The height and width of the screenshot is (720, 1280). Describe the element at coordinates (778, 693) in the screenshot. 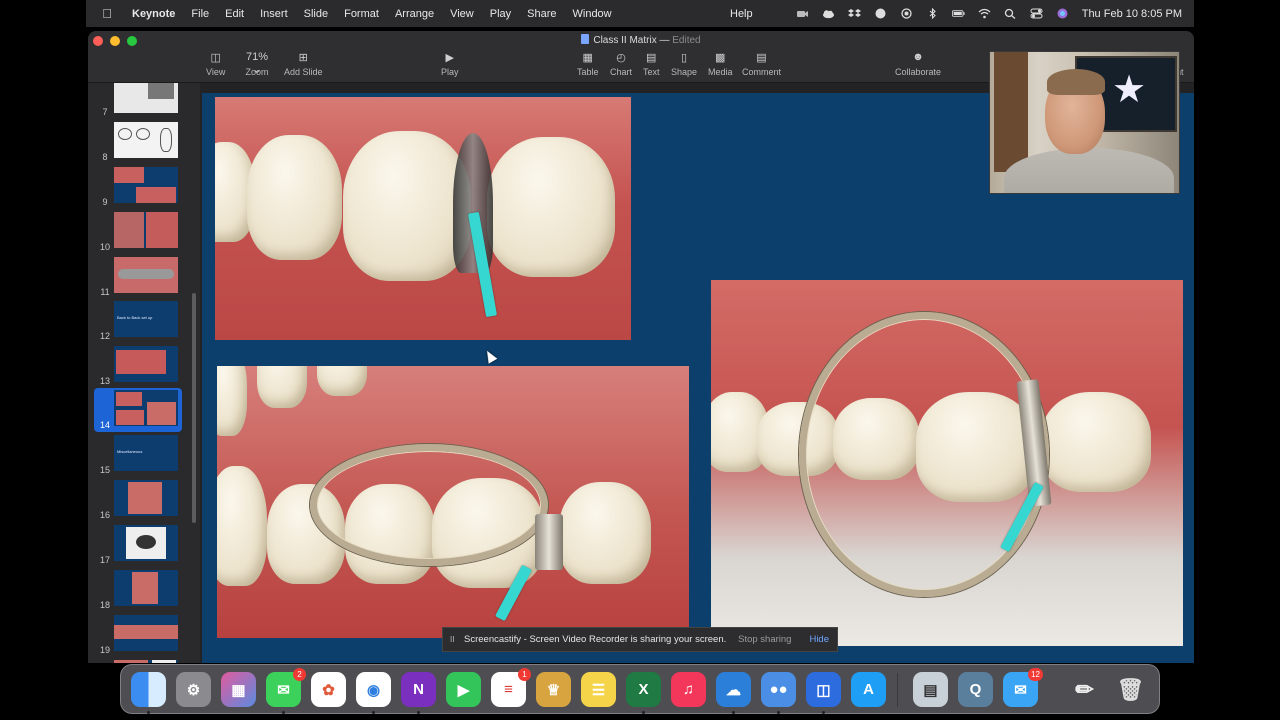

I see `teams-icon: ●●` at that location.